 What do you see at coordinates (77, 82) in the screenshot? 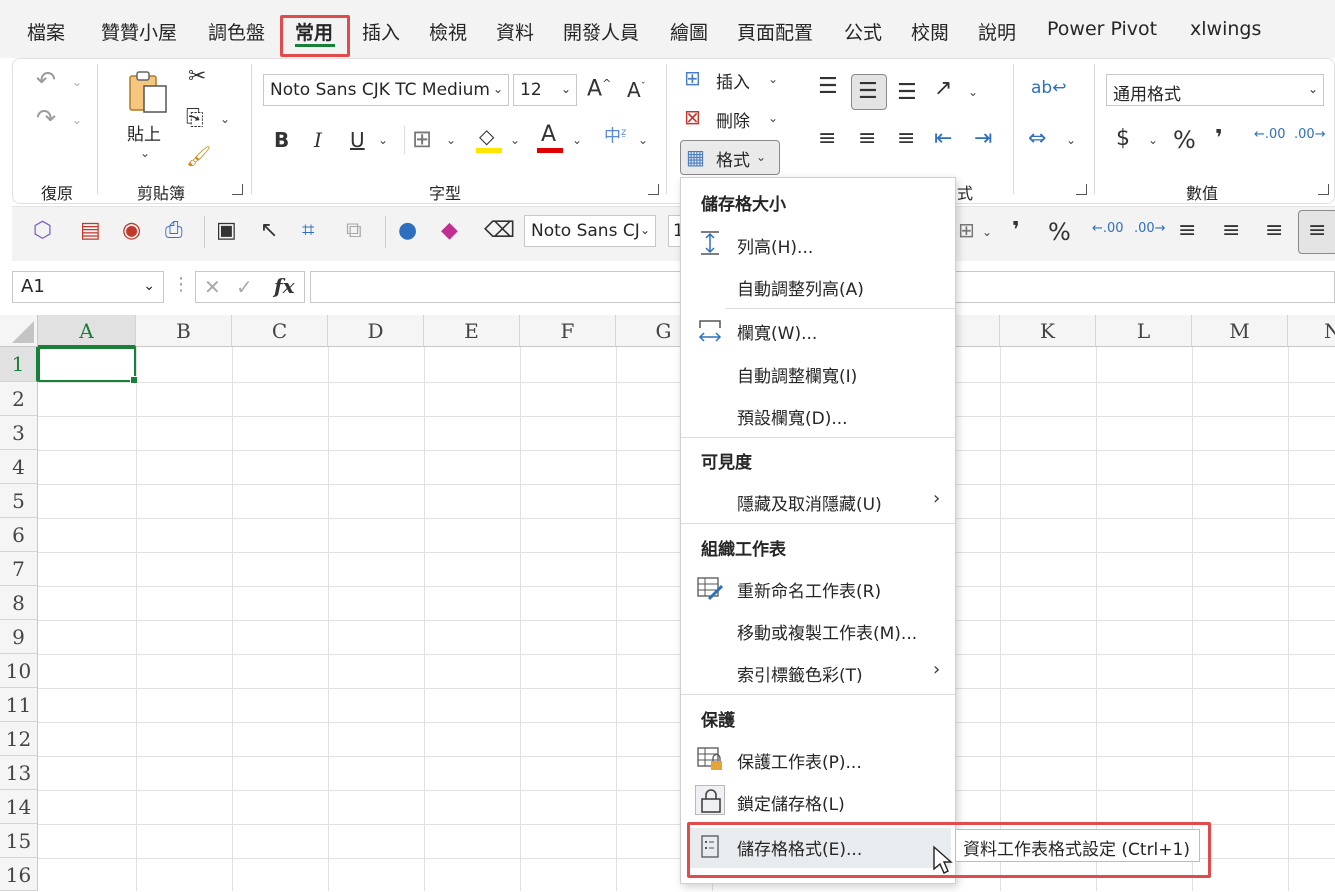
I see `undo-dropdown-icon: ⌄` at bounding box center [77, 82].